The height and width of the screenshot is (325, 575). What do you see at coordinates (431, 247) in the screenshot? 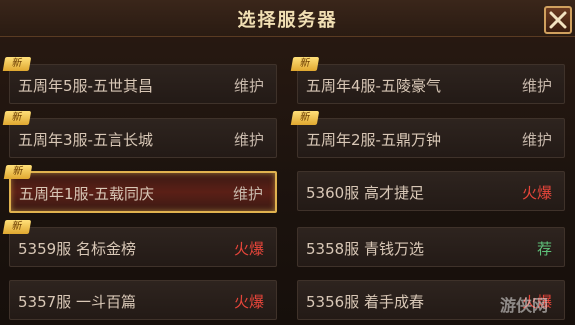
I see `server-item: 5358服 青钱万选 荐` at bounding box center [431, 247].